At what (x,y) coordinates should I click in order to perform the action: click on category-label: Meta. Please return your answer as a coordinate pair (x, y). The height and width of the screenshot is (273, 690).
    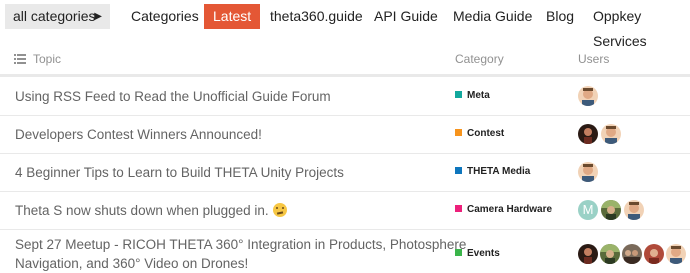
    Looking at the image, I should click on (478, 95).